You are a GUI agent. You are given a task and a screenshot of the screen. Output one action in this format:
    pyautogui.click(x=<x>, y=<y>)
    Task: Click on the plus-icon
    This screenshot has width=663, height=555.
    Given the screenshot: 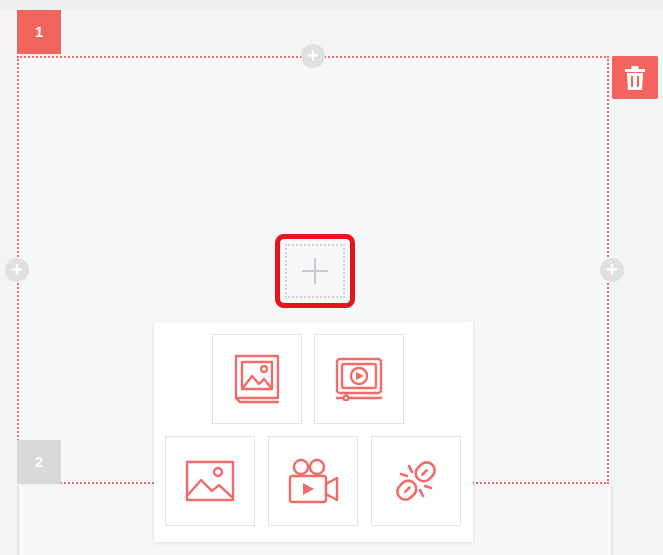 What is the action you would take?
    pyautogui.click(x=315, y=271)
    